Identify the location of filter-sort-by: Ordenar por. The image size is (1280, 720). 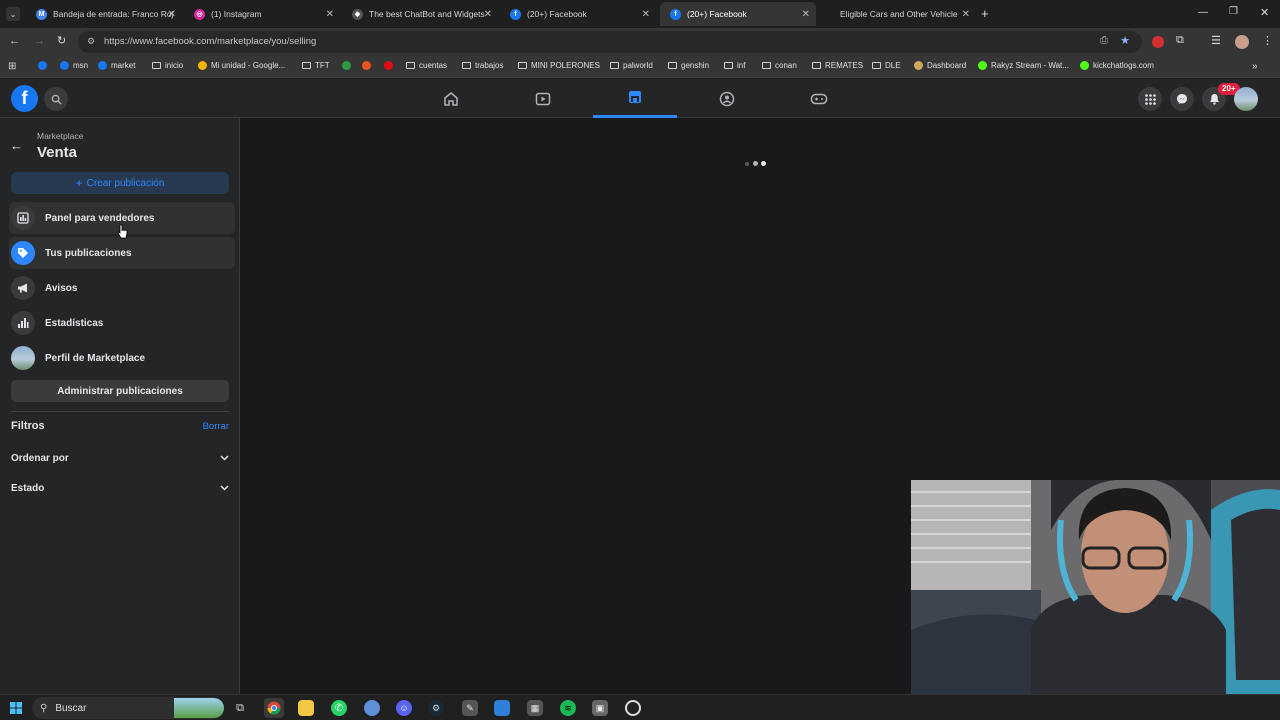
(120, 458).